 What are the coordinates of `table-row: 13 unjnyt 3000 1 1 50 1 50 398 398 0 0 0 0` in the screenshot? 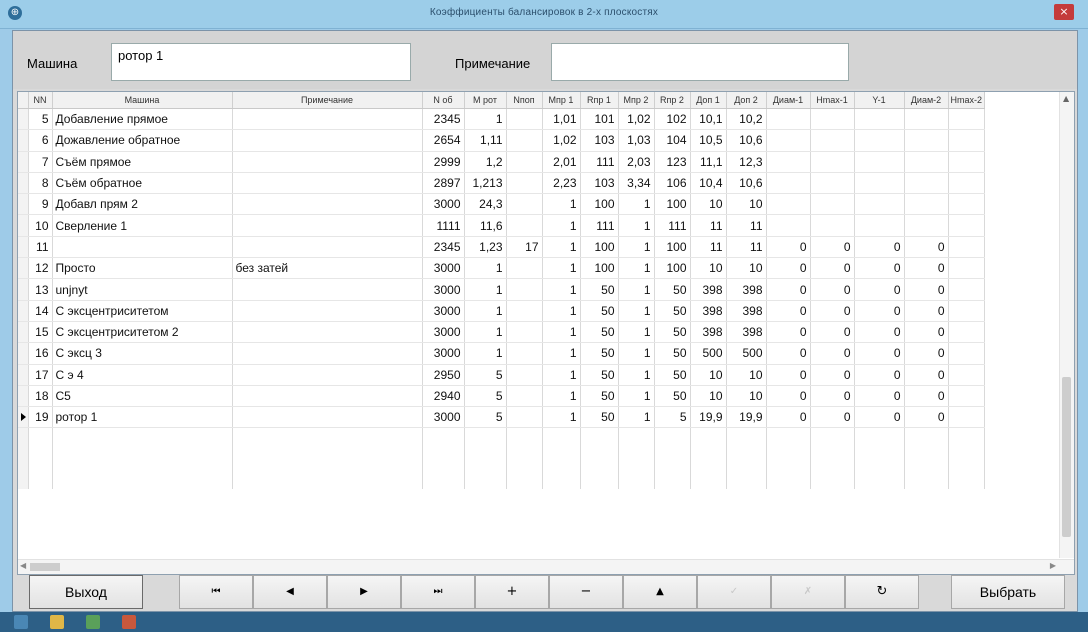 It's located at (502, 289).